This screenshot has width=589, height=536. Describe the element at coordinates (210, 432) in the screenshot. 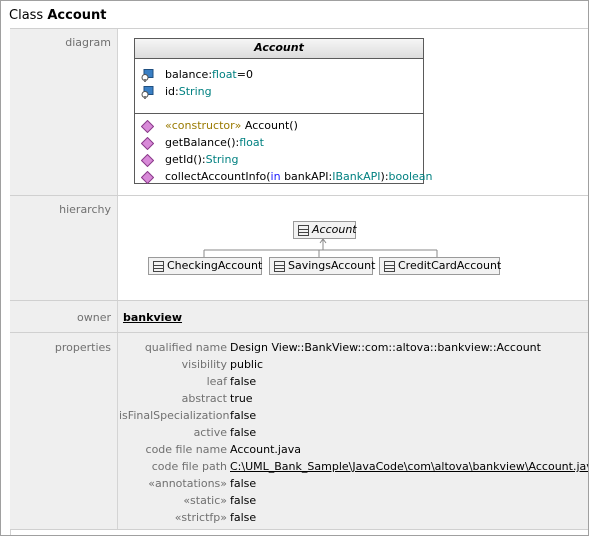

I see `property-key: active` at that location.